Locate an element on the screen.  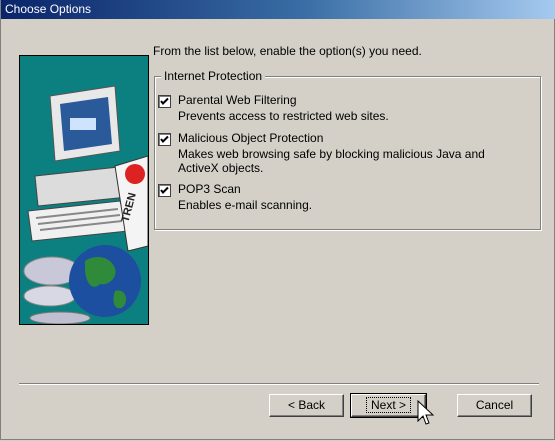
pop3-scan-label: POP3 Scan is located at coordinates (209, 189).